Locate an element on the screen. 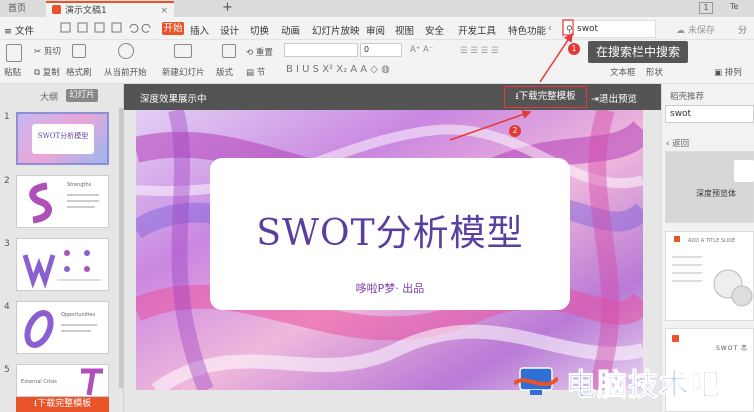 This screenshot has height=412, width=754. watermark-text: 电脑技术吧 is located at coordinates (643, 386).